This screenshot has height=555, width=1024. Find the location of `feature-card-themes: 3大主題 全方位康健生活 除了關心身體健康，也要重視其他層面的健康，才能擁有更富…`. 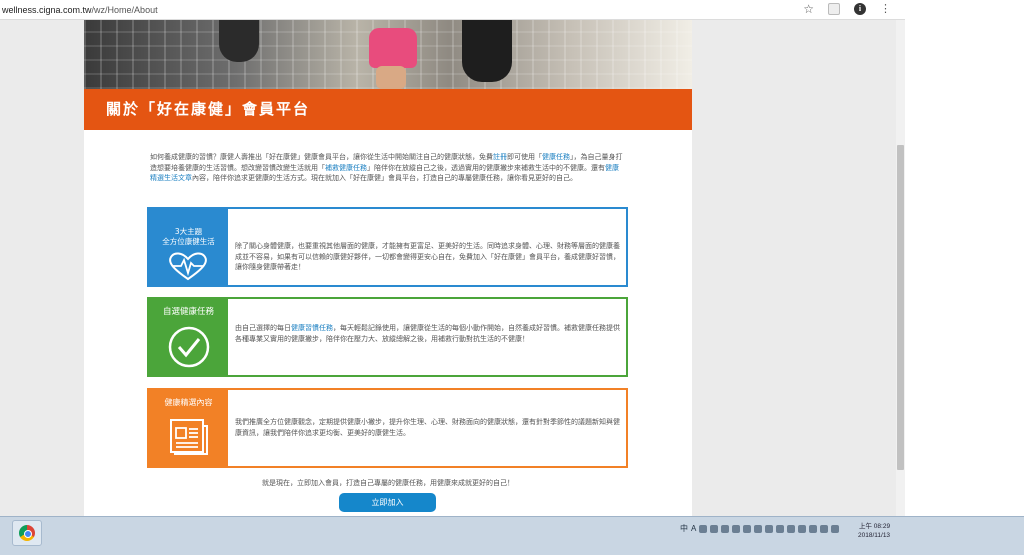

feature-card-themes: 3大主題 全方位康健生活 除了關心身體健康，也要重視其他層面的健康，才能擁有更富… is located at coordinates (387, 247).